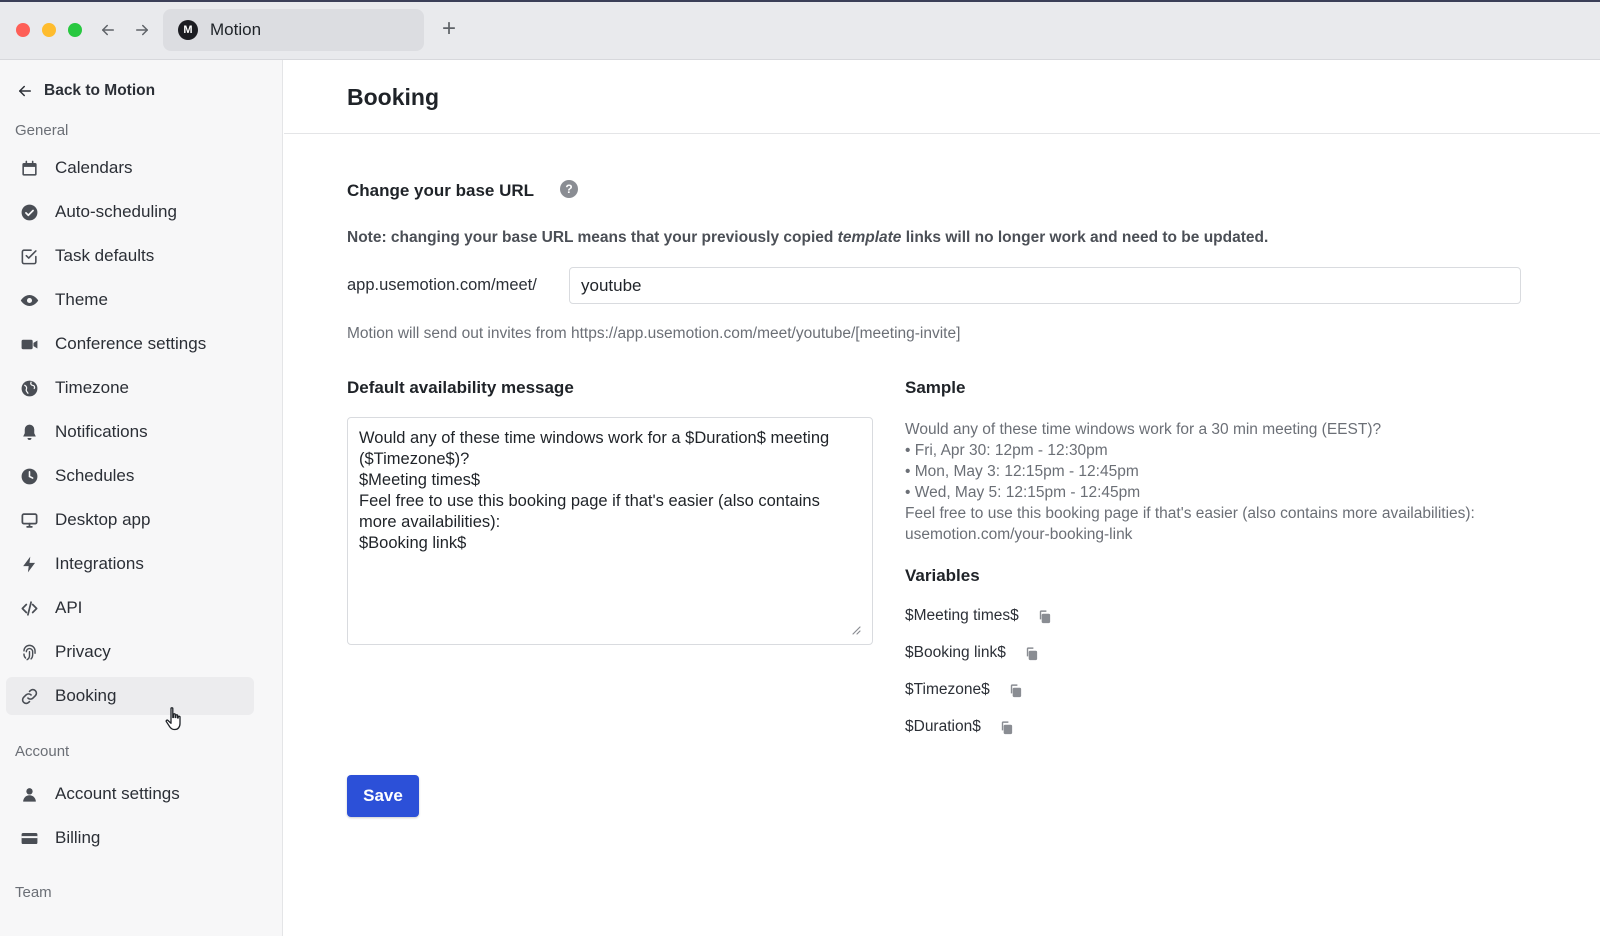 This screenshot has height=936, width=1600. What do you see at coordinates (449, 29) in the screenshot?
I see `new-tab-button: +` at bounding box center [449, 29].